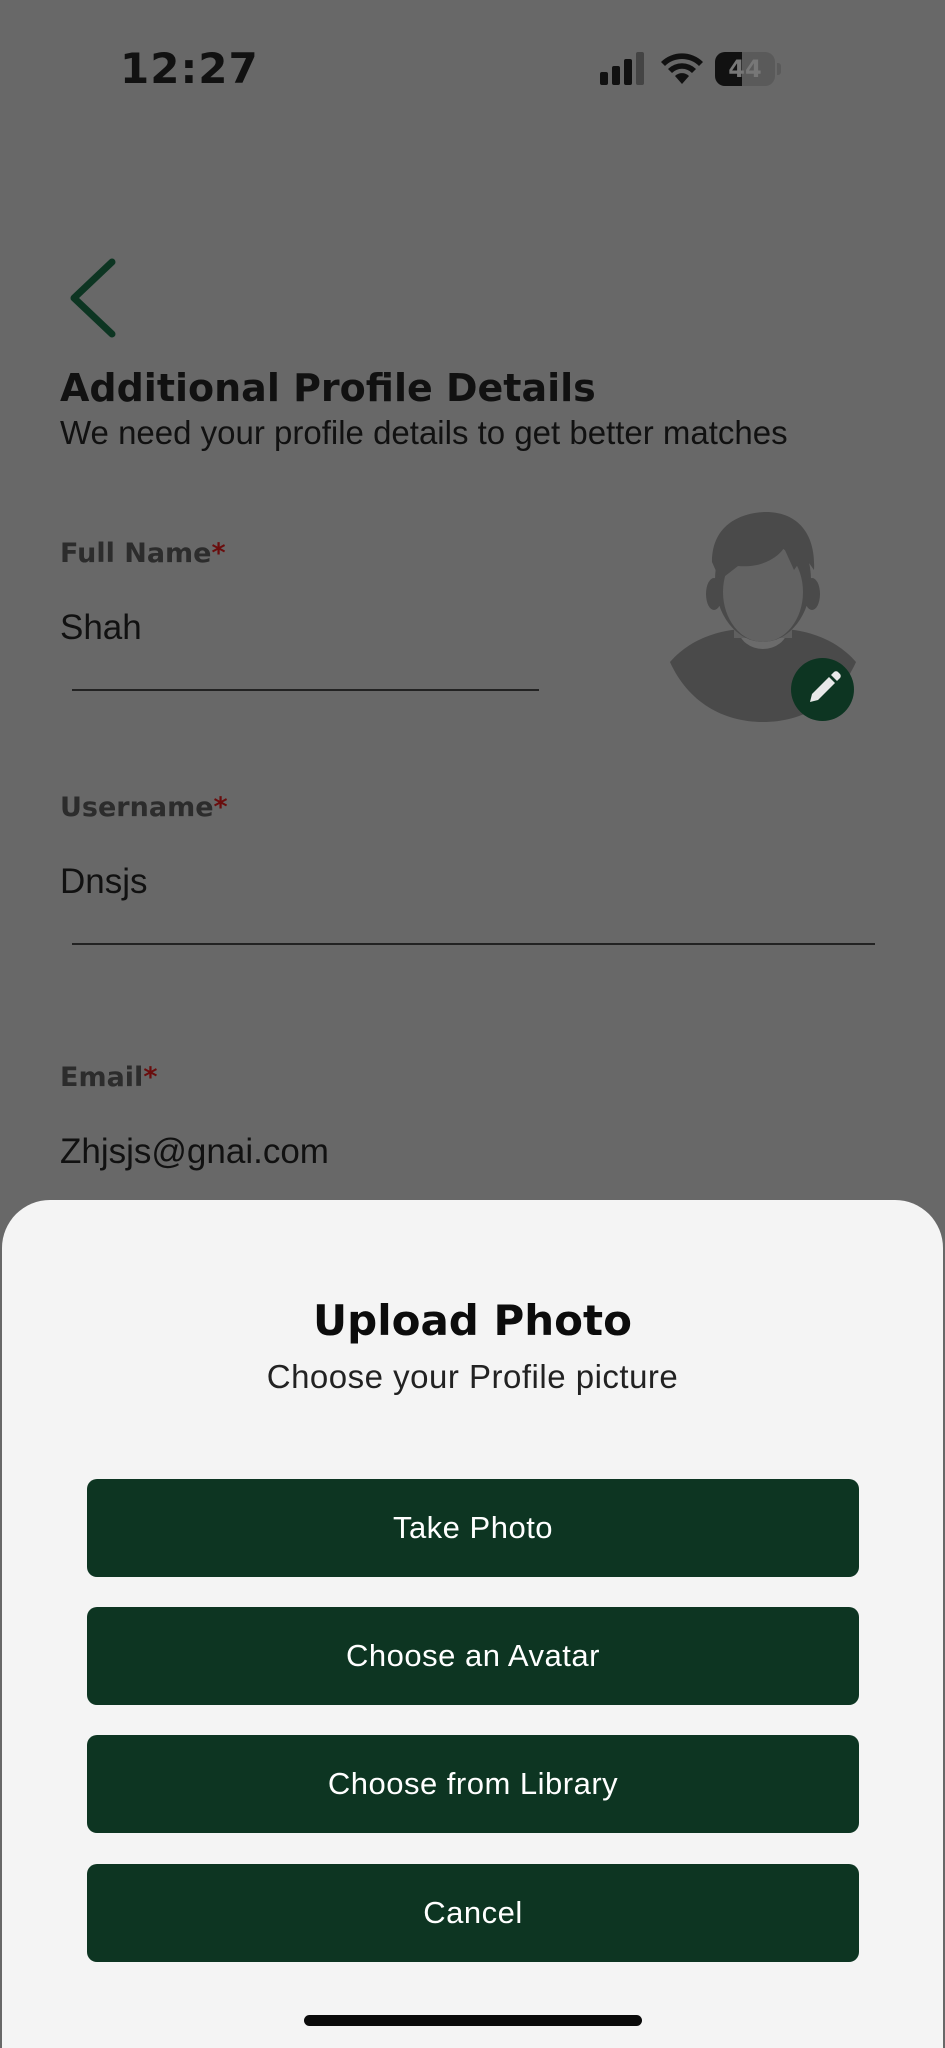  I want to click on edit-photo-button, so click(822, 689).